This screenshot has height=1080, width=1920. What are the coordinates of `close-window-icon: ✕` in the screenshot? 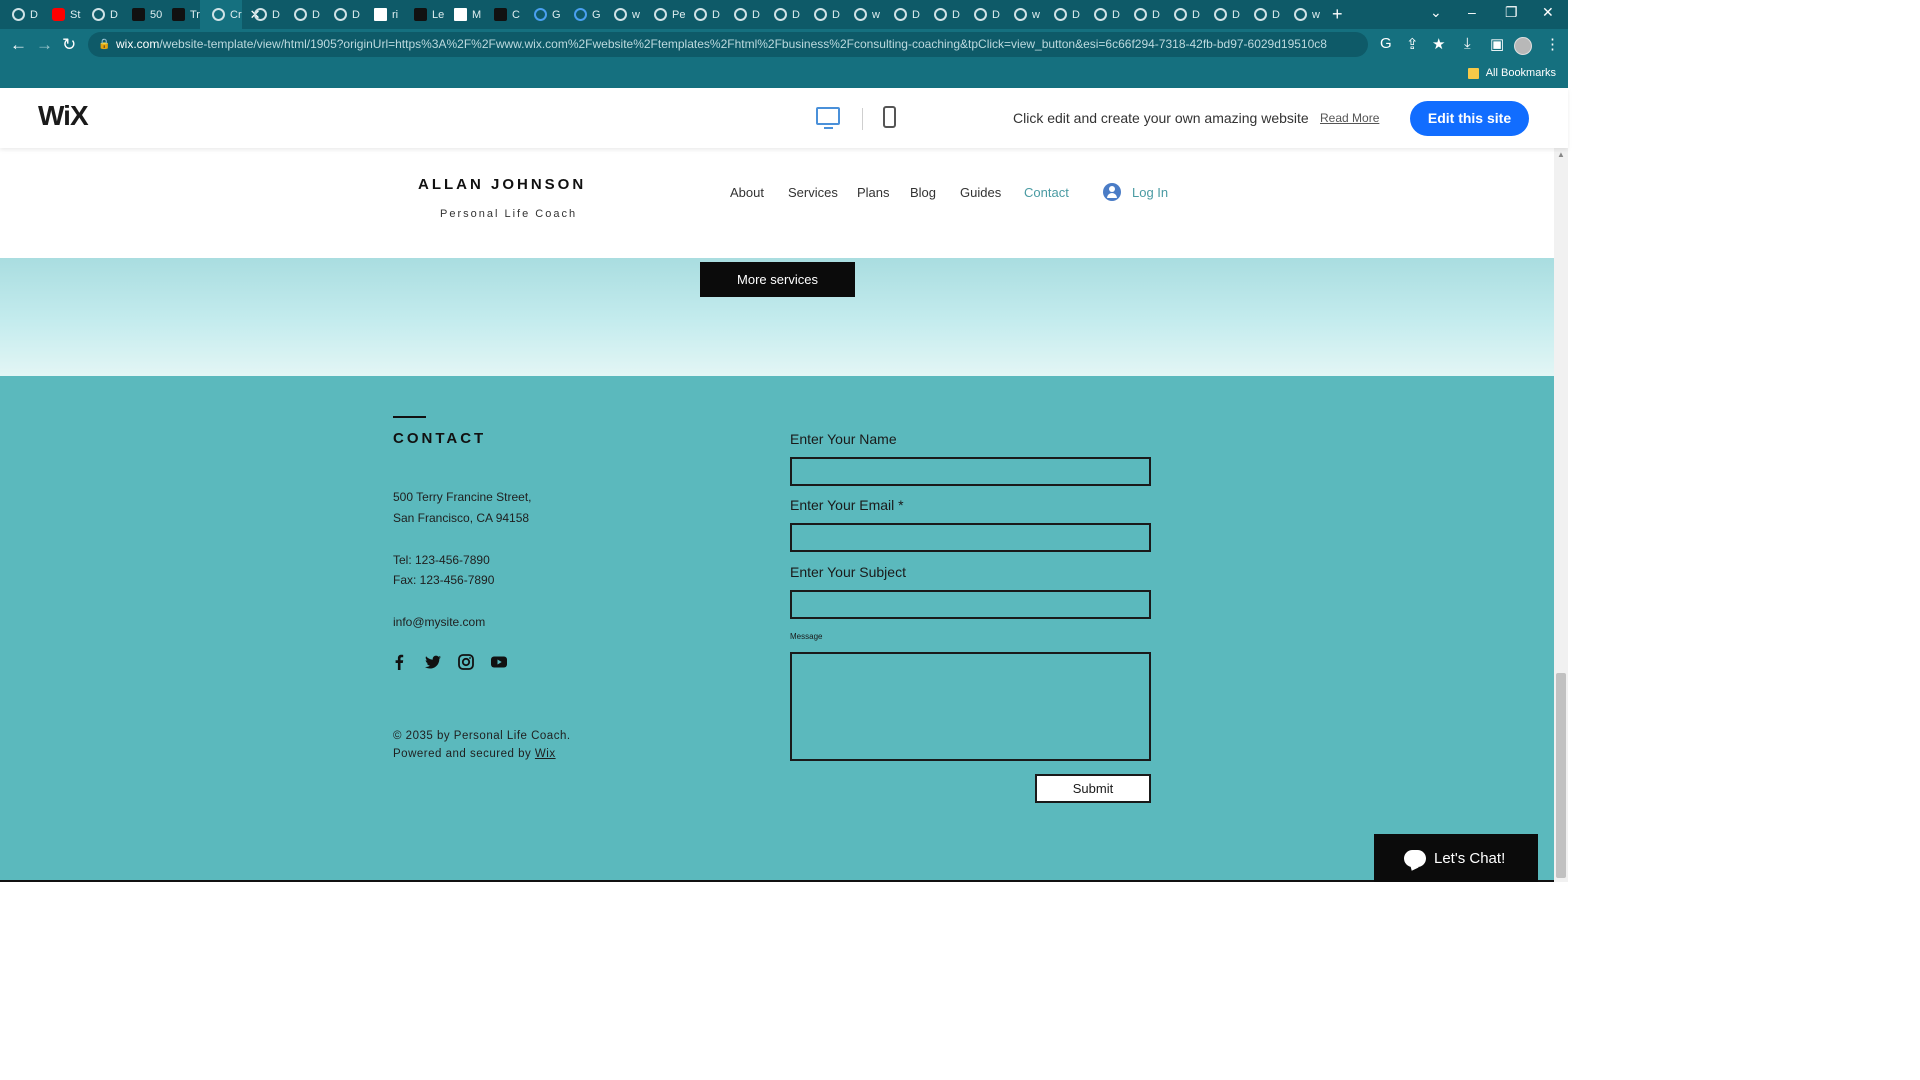 It's located at (1548, 12).